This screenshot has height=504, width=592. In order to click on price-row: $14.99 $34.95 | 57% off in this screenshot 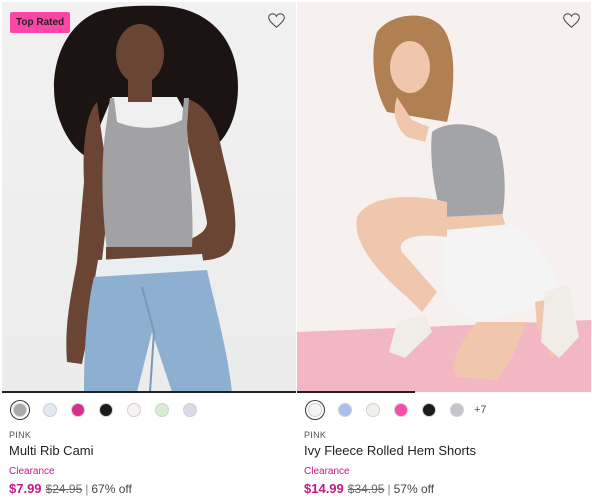, I will do `click(369, 488)`.